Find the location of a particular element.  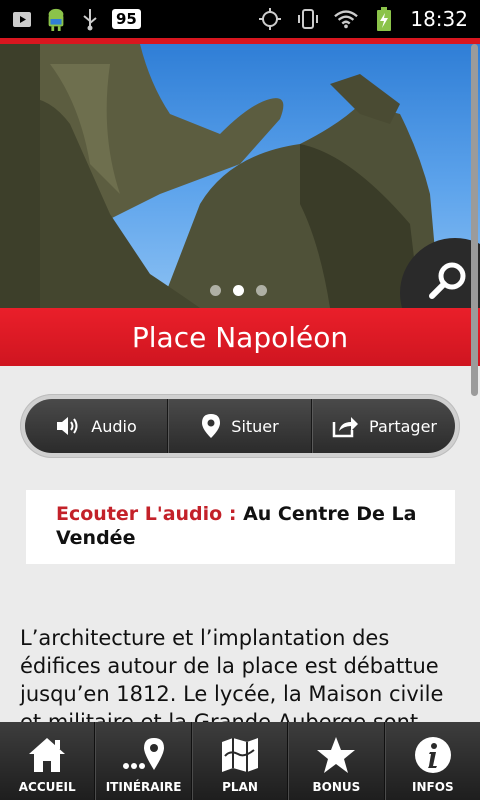

info-icon is located at coordinates (432, 755).